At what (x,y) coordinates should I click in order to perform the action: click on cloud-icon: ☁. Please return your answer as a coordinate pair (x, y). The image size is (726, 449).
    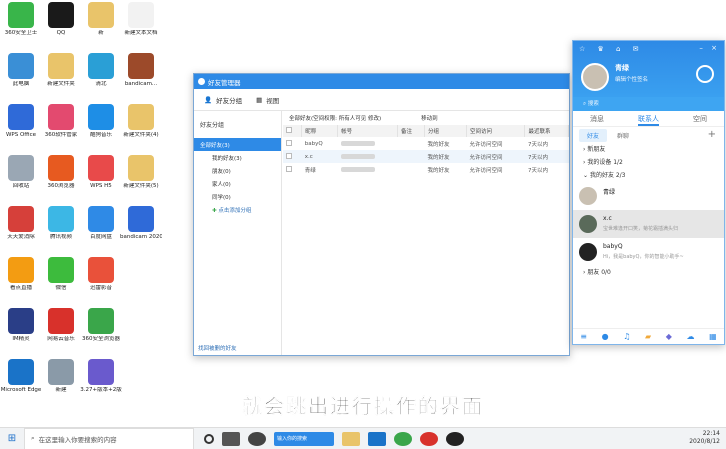
    Looking at the image, I should click on (691, 336).